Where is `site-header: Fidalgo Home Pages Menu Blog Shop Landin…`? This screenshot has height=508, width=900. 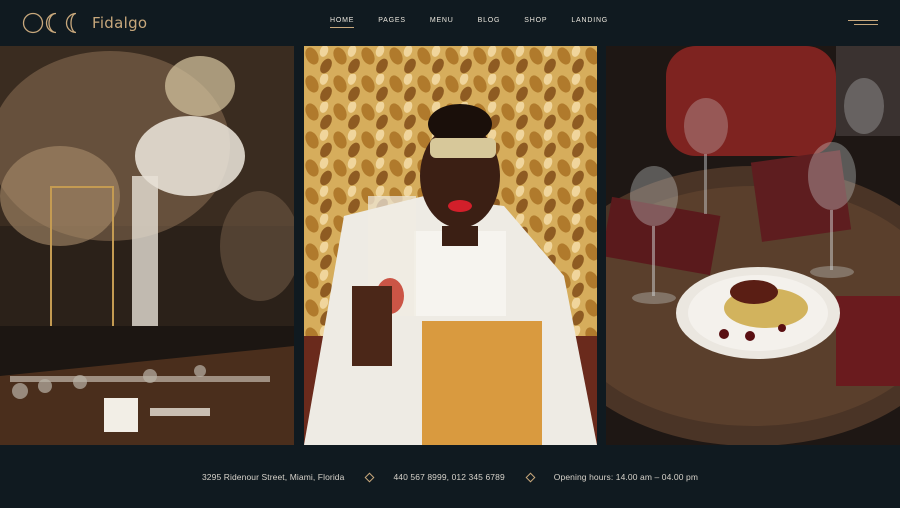 site-header: Fidalgo Home Pages Menu Blog Shop Landin… is located at coordinates (450, 23).